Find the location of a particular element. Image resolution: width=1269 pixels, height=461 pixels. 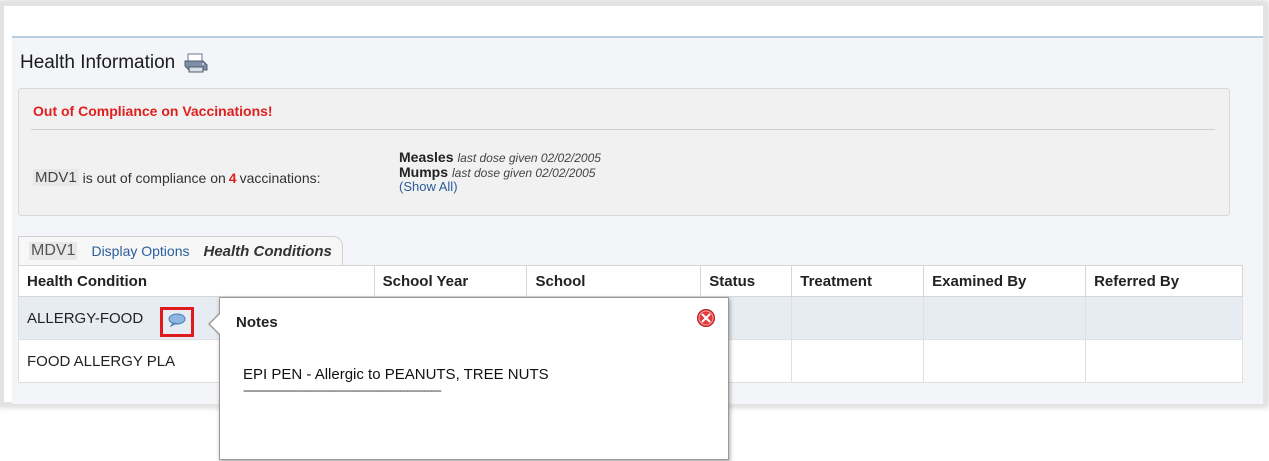

column-header: School is located at coordinates (614, 281).